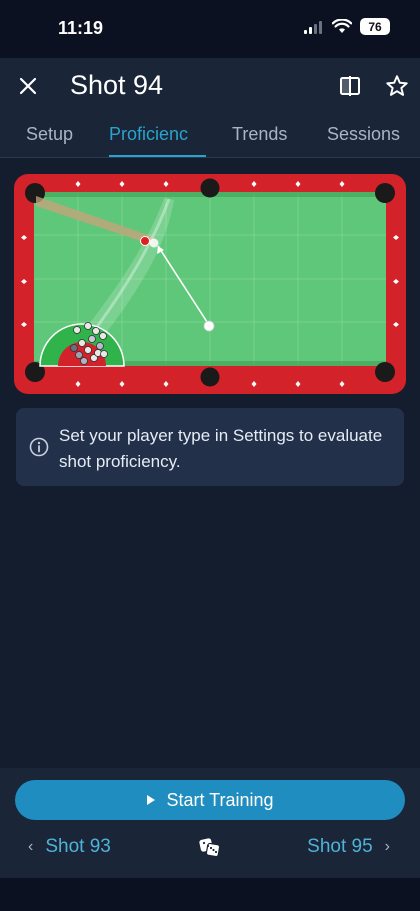 This screenshot has width=420, height=911. Describe the element at coordinates (220, 799) in the screenshot. I see `start-training-label: Start Training` at that location.